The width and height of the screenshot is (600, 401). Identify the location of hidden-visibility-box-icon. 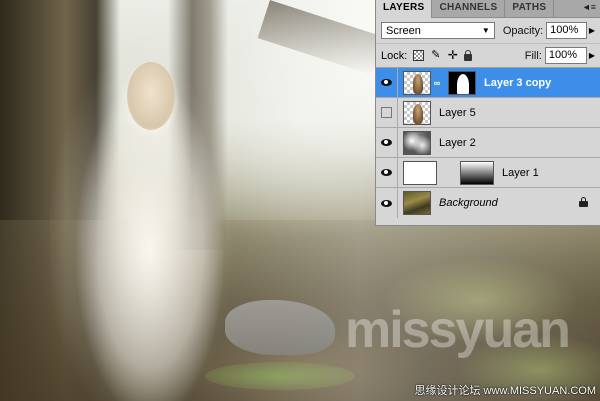
(386, 112).